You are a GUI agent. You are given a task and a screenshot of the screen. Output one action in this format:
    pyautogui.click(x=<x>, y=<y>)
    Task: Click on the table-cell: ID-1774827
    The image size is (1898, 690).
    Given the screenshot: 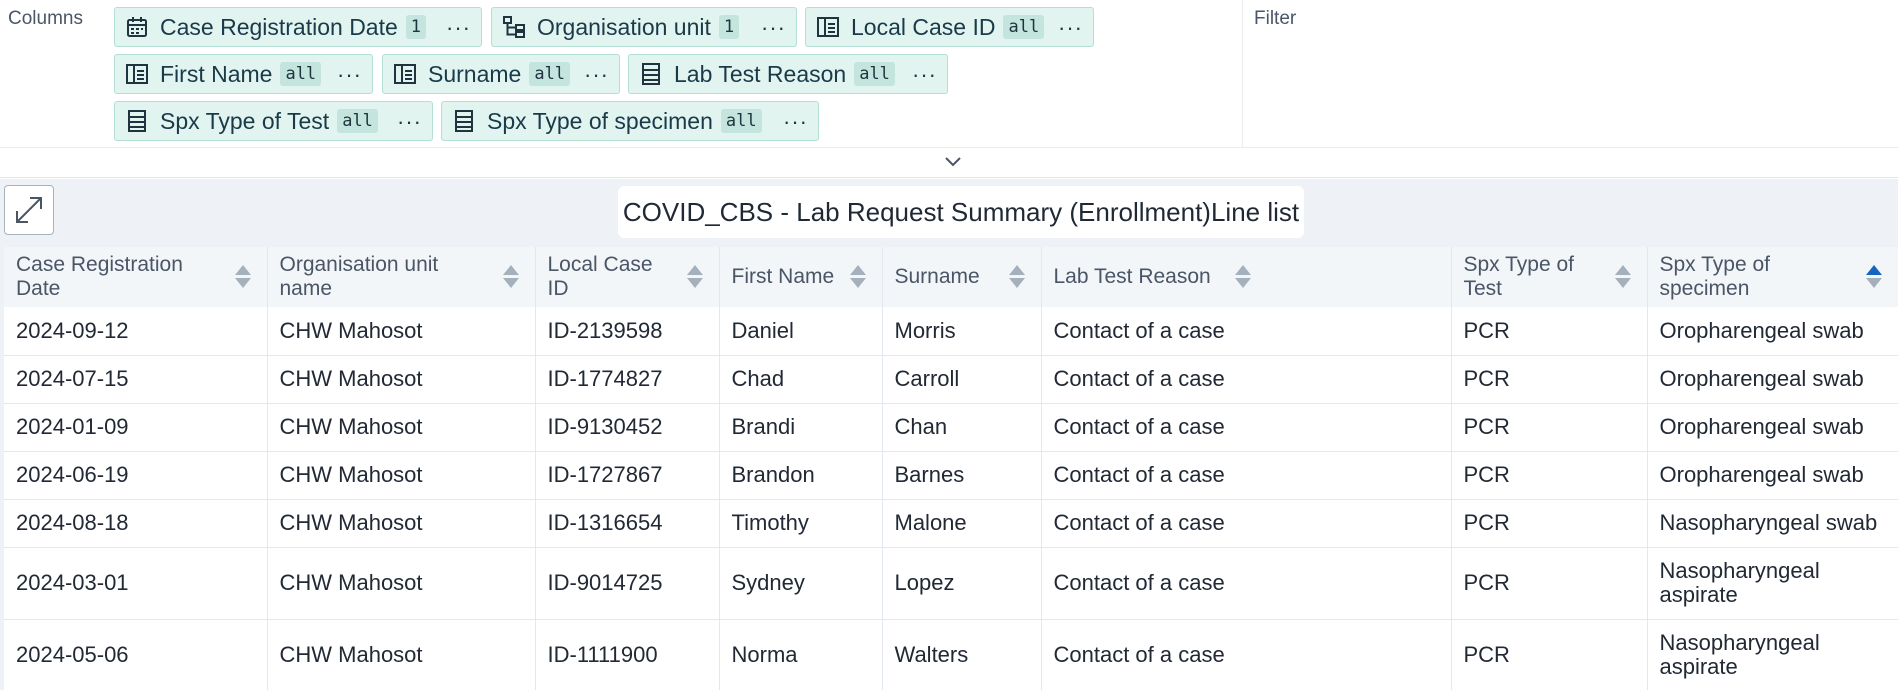 What is the action you would take?
    pyautogui.click(x=627, y=379)
    